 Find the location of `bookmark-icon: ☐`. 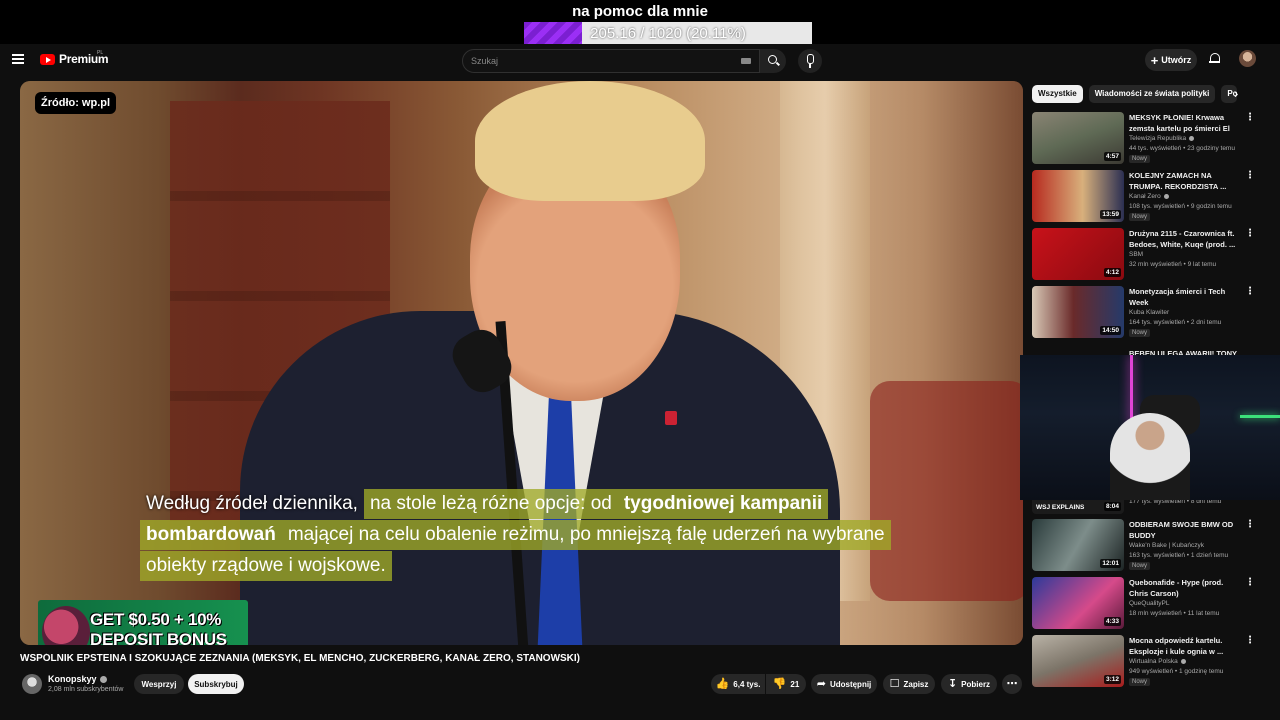

bookmark-icon: ☐ is located at coordinates (894, 683).